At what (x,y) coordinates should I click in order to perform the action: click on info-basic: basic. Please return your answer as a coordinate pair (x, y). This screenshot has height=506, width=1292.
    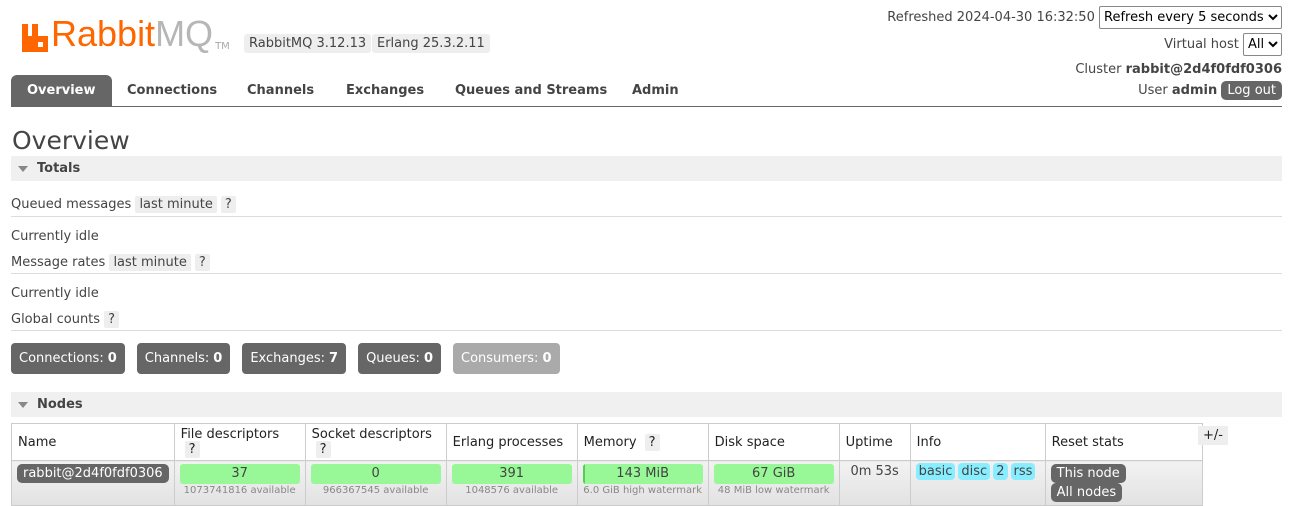
    Looking at the image, I should click on (935, 471).